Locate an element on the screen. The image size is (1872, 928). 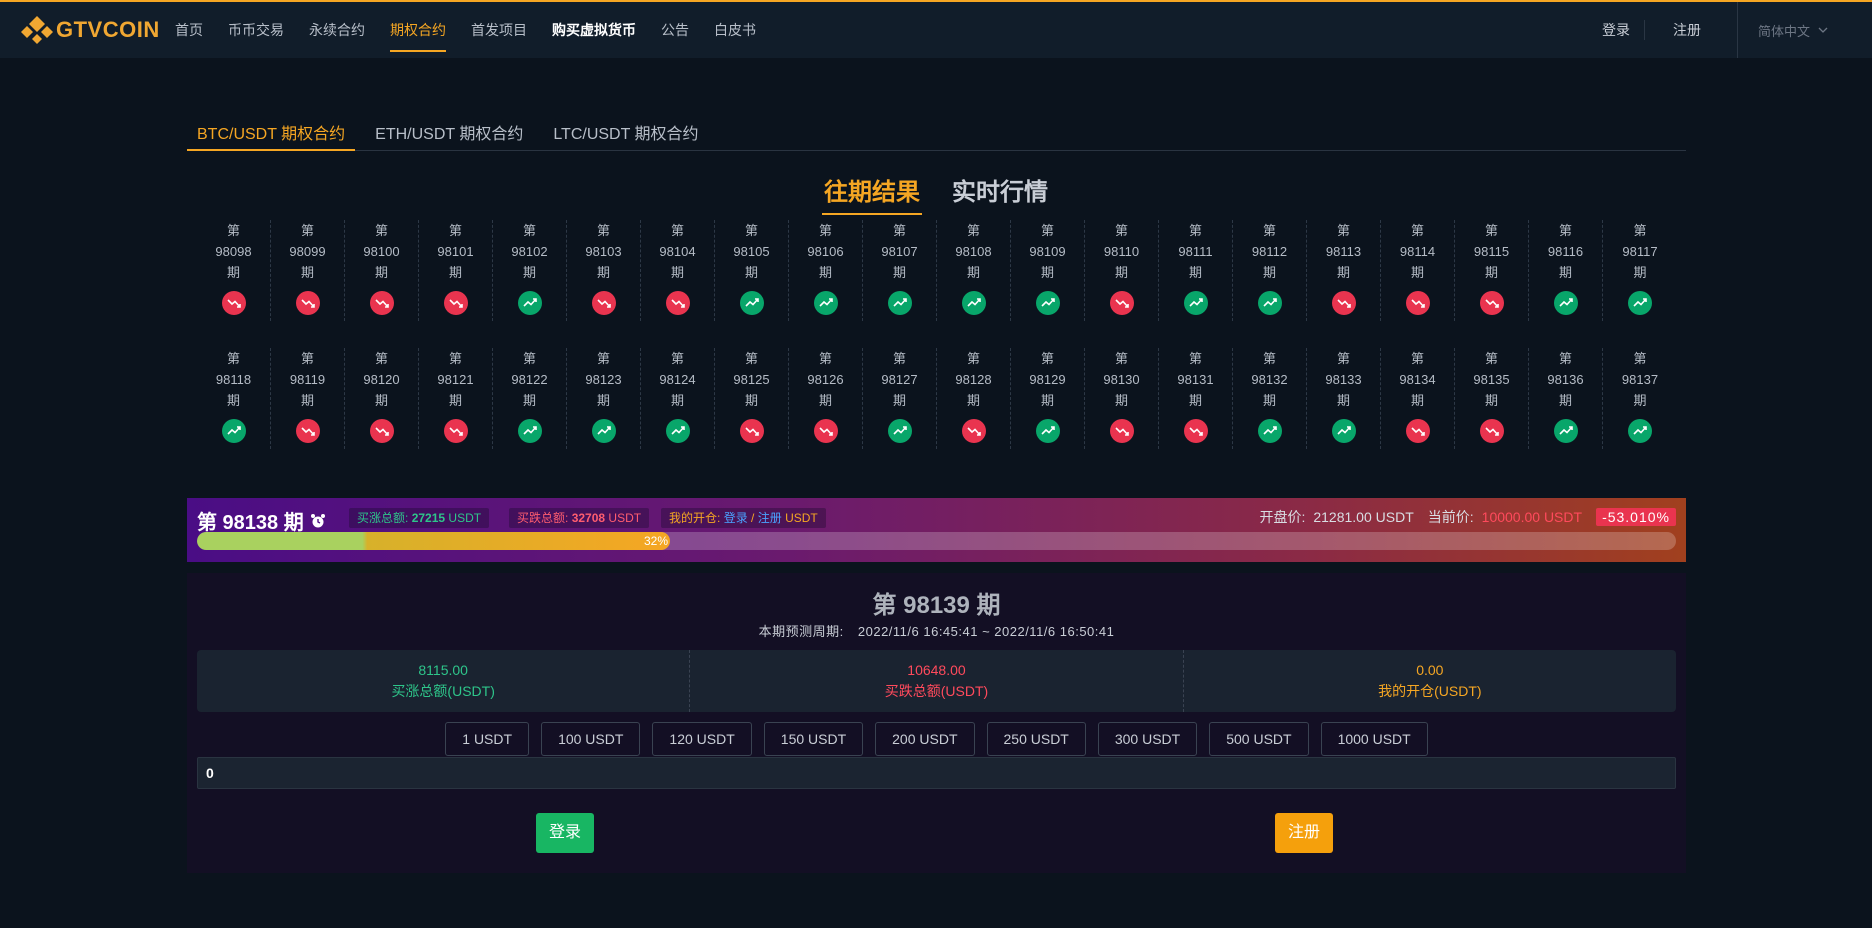
period-number: 98137 is located at coordinates (1640, 379).